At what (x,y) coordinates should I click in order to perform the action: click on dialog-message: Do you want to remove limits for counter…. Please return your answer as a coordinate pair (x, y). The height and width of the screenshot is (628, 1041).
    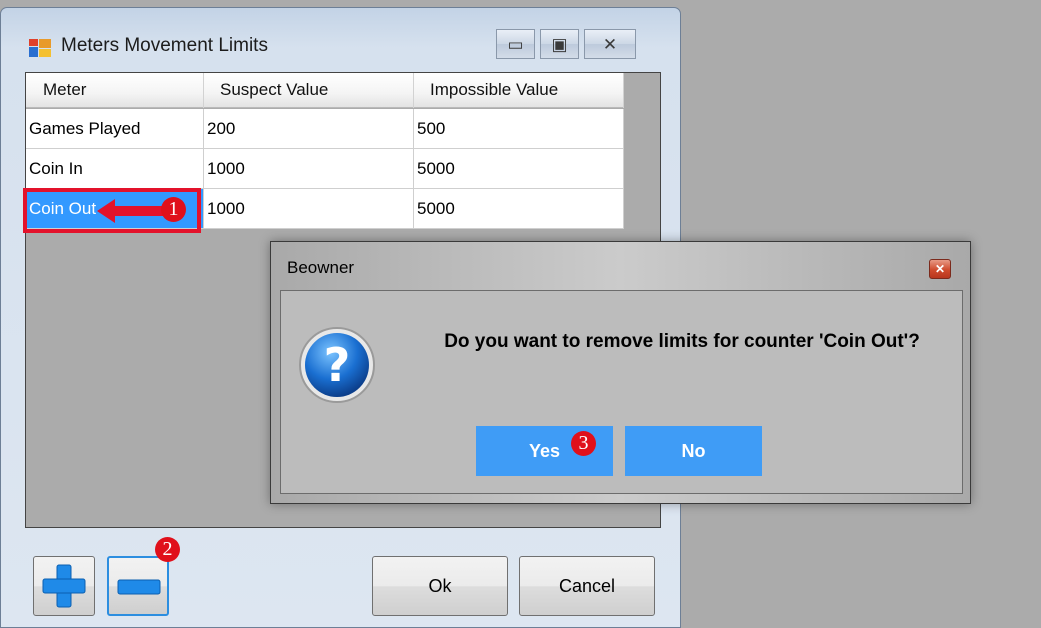
    Looking at the image, I should click on (682, 341).